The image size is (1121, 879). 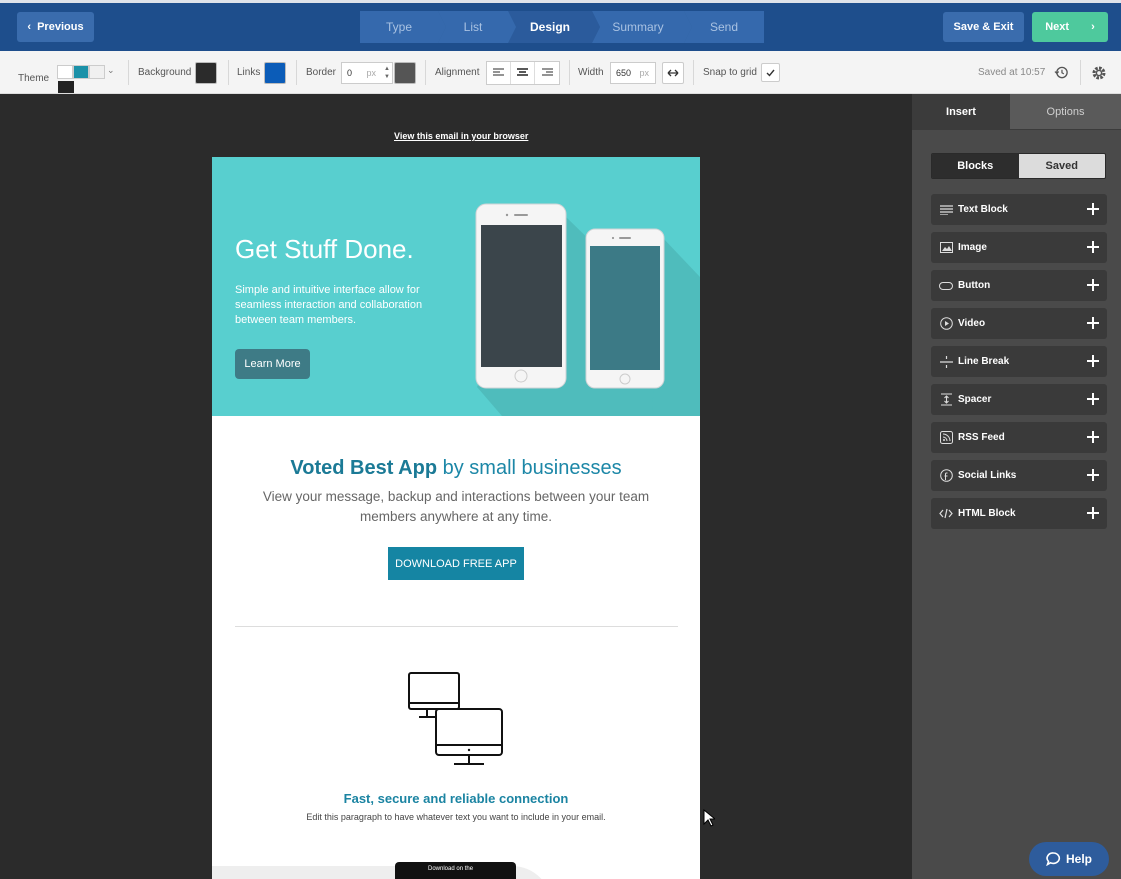 What do you see at coordinates (1019, 361) in the screenshot?
I see `block-line-break: Line Break` at bounding box center [1019, 361].